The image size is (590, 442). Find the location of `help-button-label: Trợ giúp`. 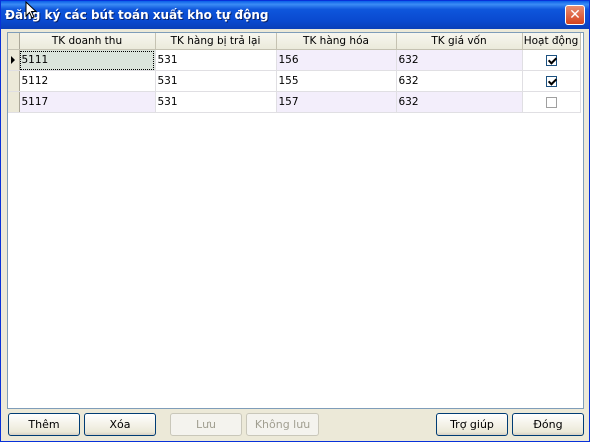

help-button-label: Trợ giúp is located at coordinates (472, 424).